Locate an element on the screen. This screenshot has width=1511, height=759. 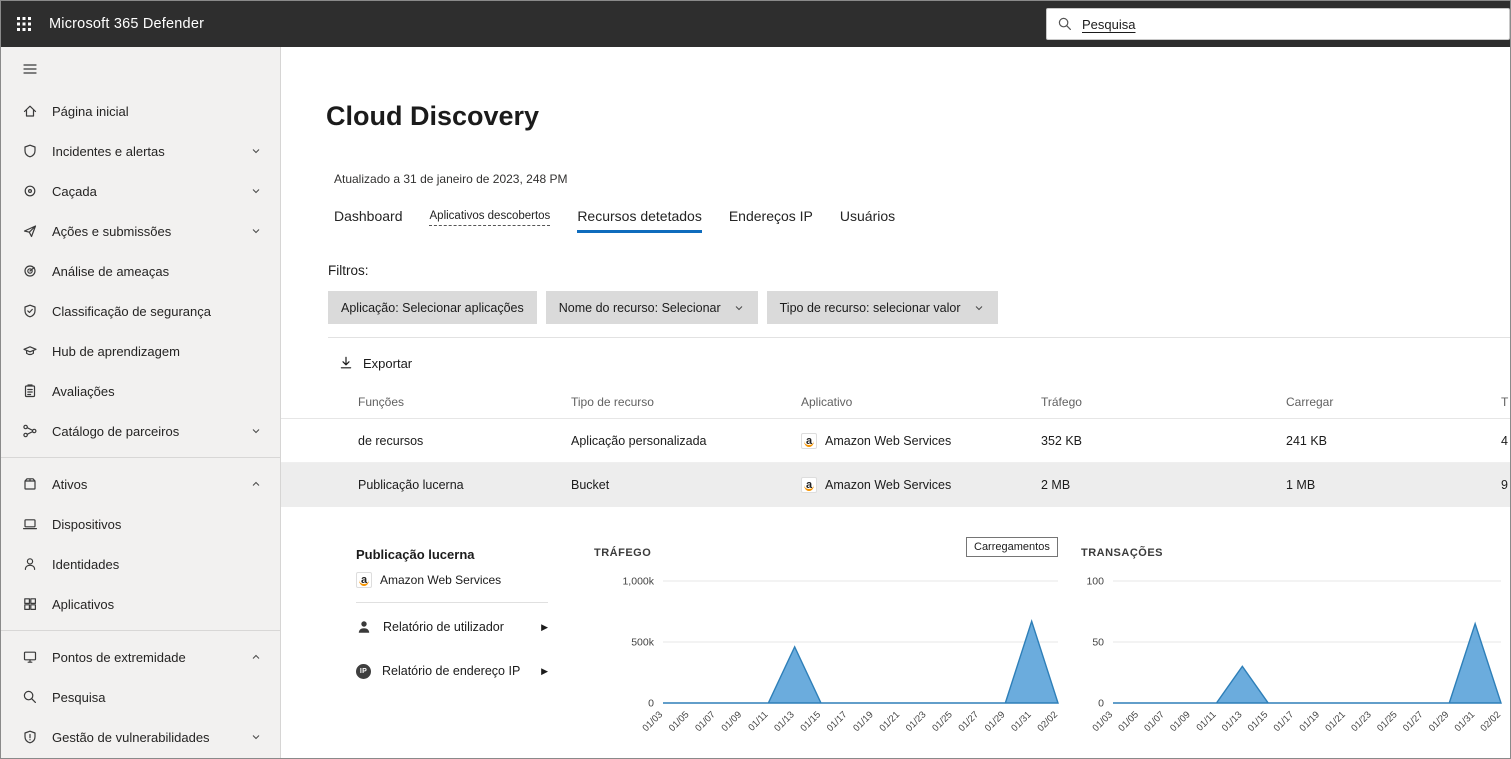
nodes-icon is located at coordinates (30, 431).